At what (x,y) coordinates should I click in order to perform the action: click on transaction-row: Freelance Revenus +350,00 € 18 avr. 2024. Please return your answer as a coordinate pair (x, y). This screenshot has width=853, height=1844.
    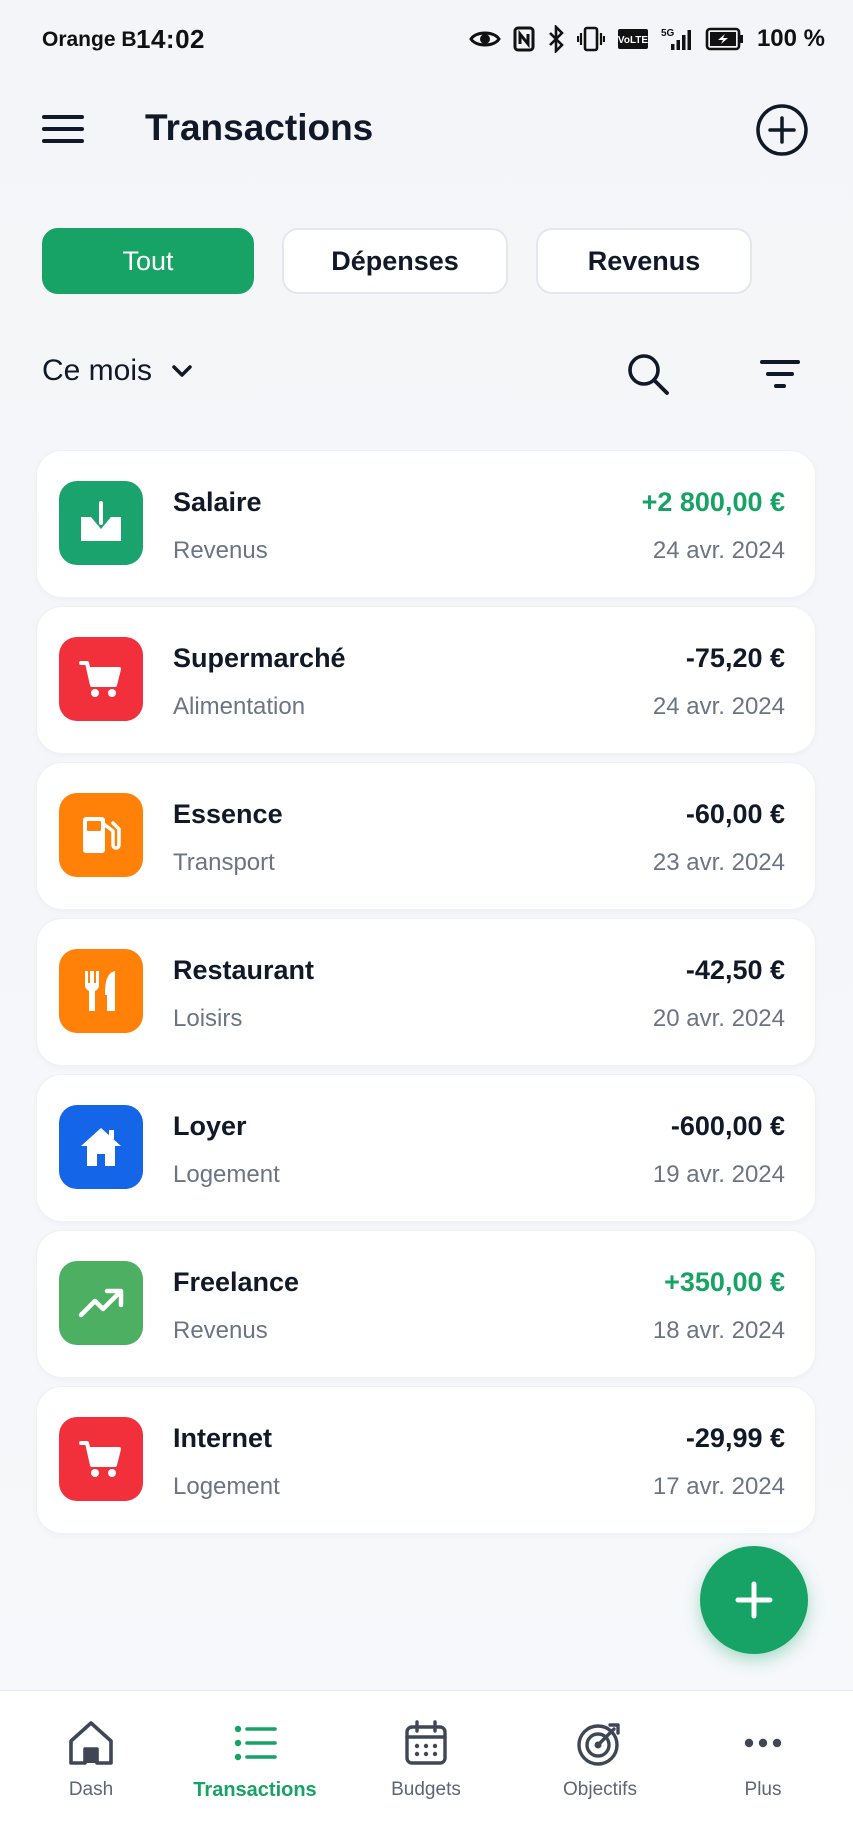
    Looking at the image, I should click on (426, 1304).